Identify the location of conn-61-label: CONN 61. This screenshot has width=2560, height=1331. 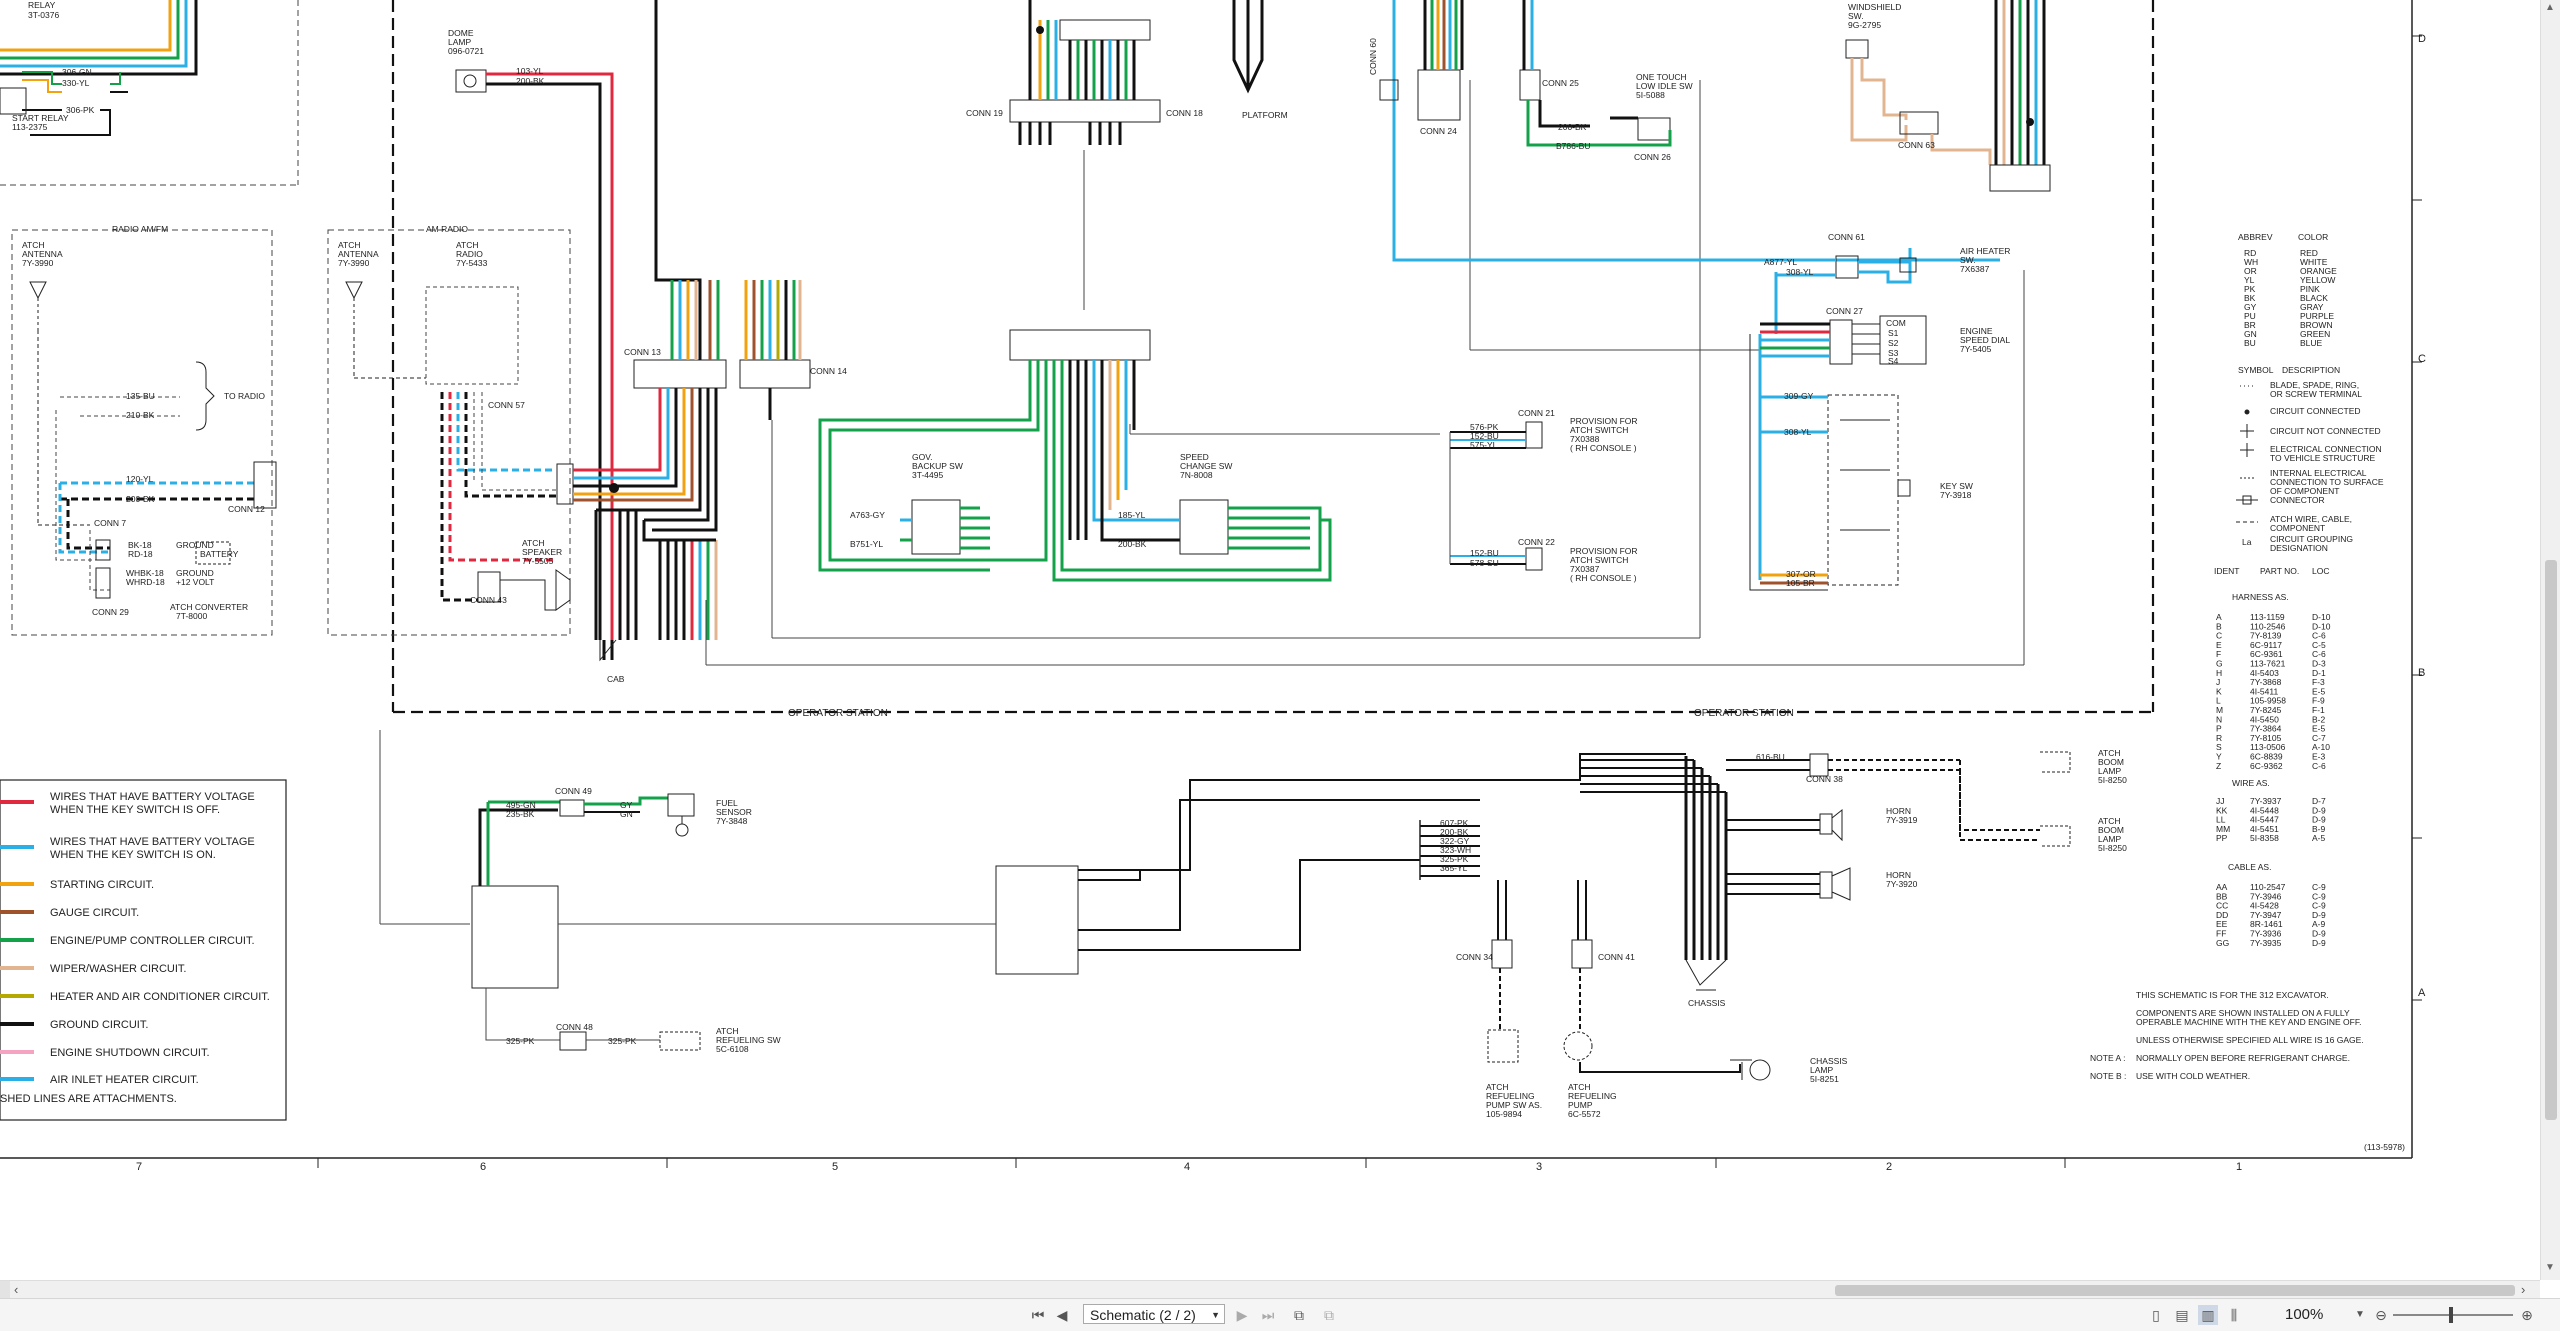
(1846, 237).